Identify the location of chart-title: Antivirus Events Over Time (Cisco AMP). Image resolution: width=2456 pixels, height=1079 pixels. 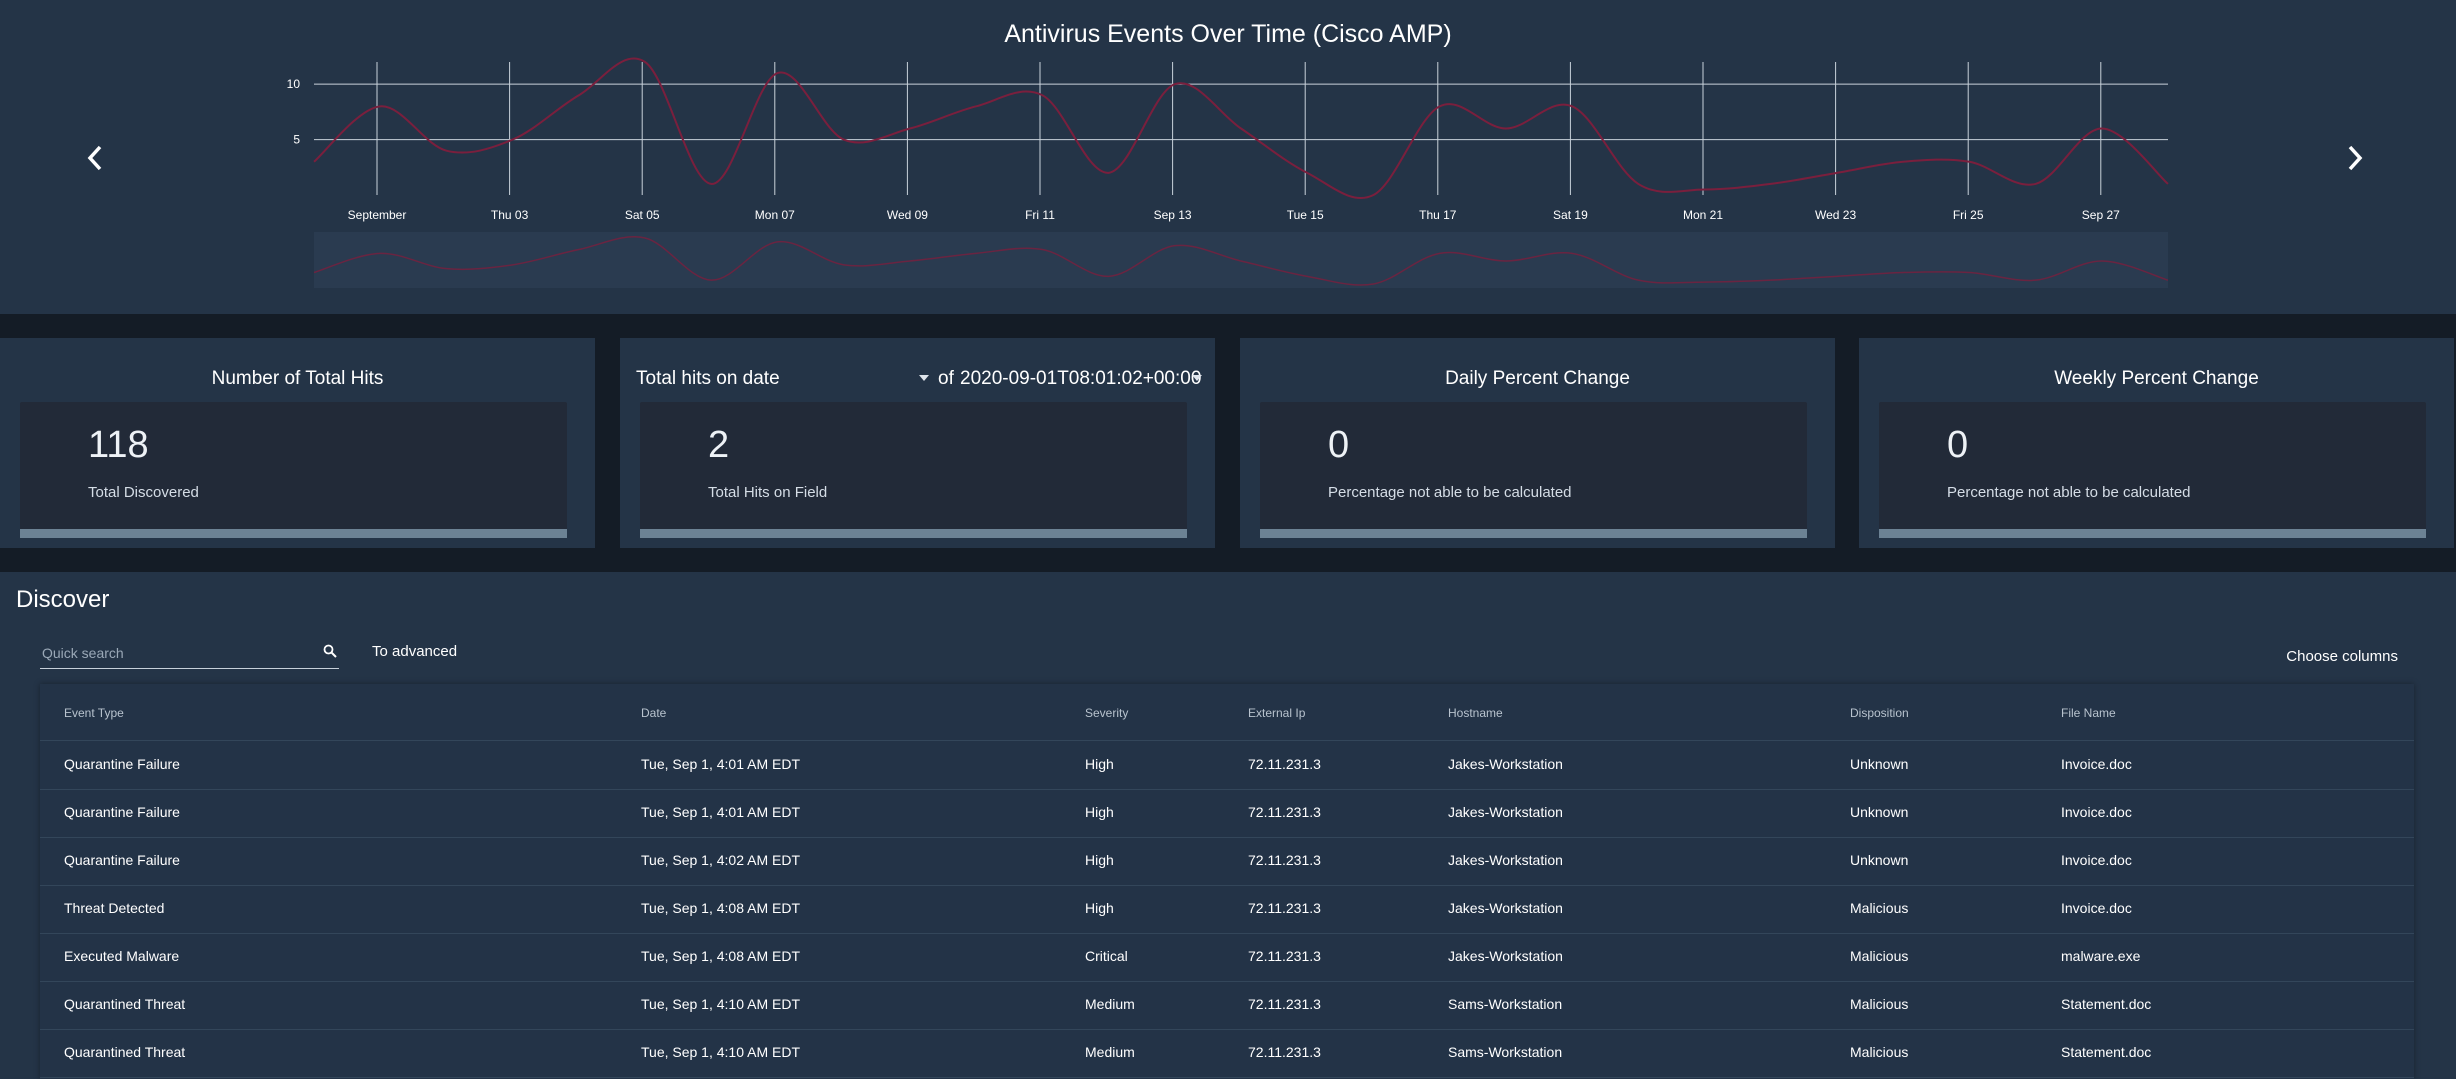
(1228, 34).